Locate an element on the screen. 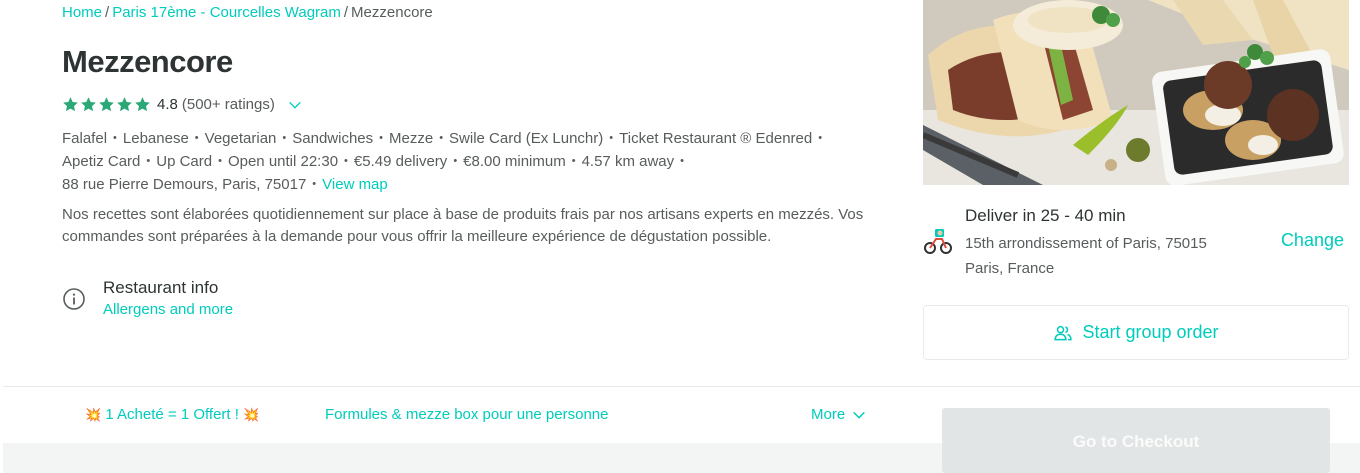  users-icon is located at coordinates (1063, 332).